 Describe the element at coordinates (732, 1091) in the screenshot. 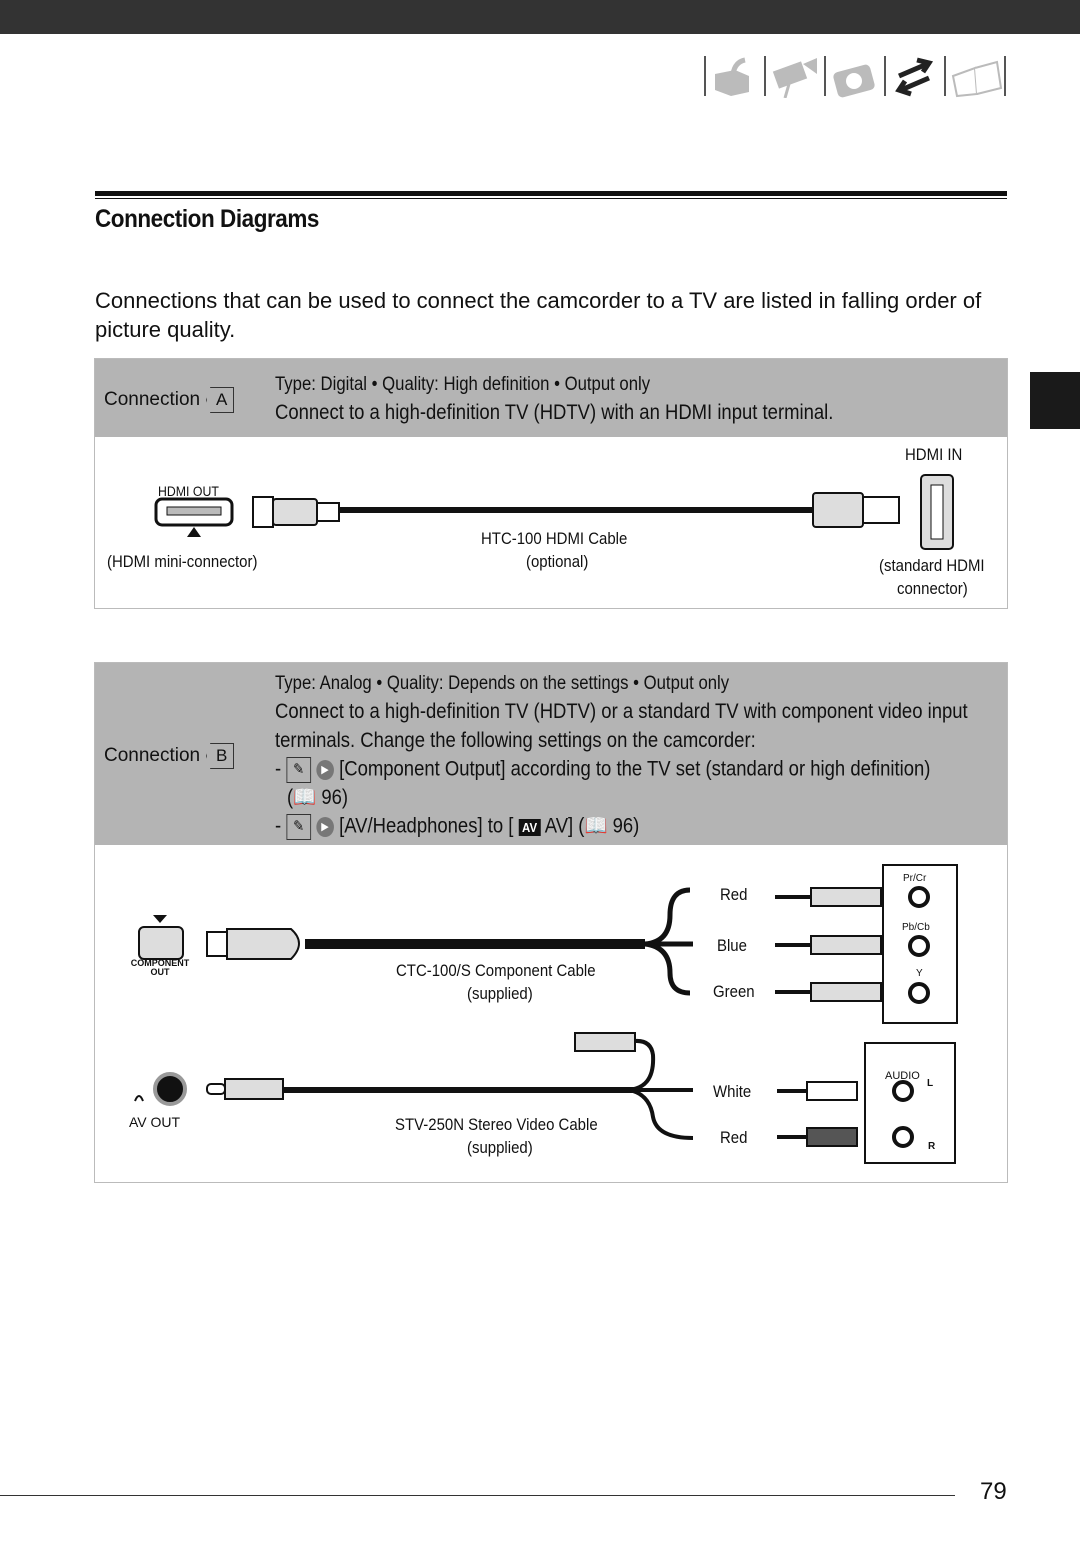

I see `color-white: White` at that location.